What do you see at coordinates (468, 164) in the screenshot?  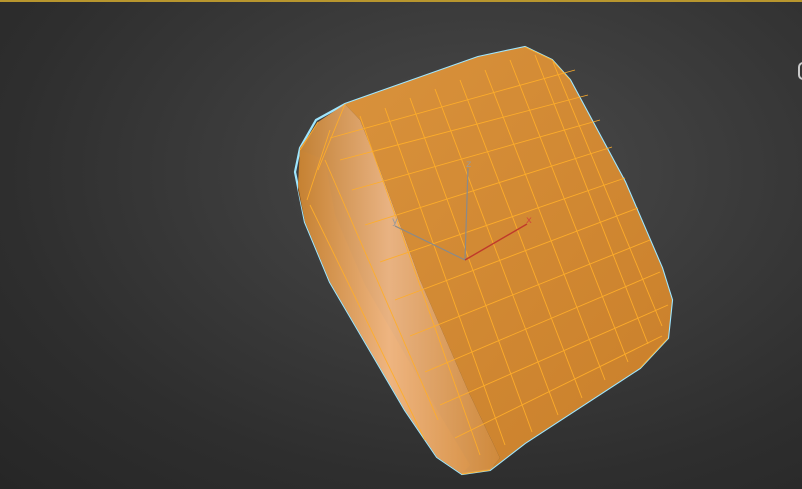 I see `gizmo-z-label: z` at bounding box center [468, 164].